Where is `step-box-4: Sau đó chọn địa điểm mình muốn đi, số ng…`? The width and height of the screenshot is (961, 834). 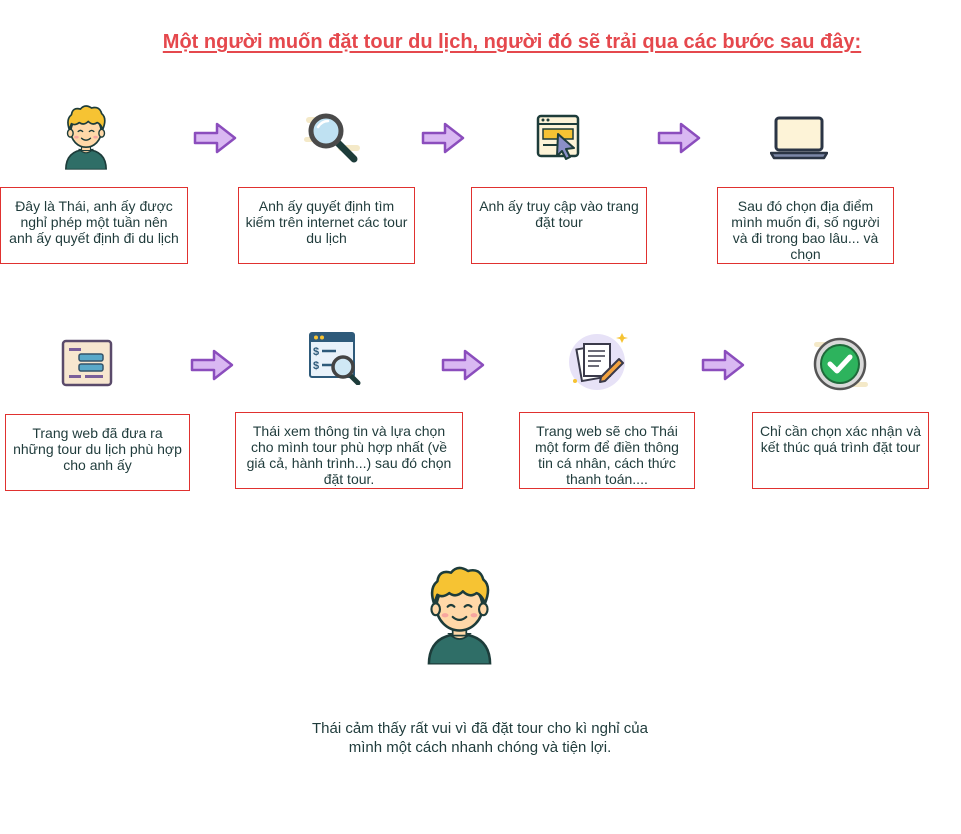
step-box-4: Sau đó chọn địa điểm mình muốn đi, số ng… is located at coordinates (805, 225).